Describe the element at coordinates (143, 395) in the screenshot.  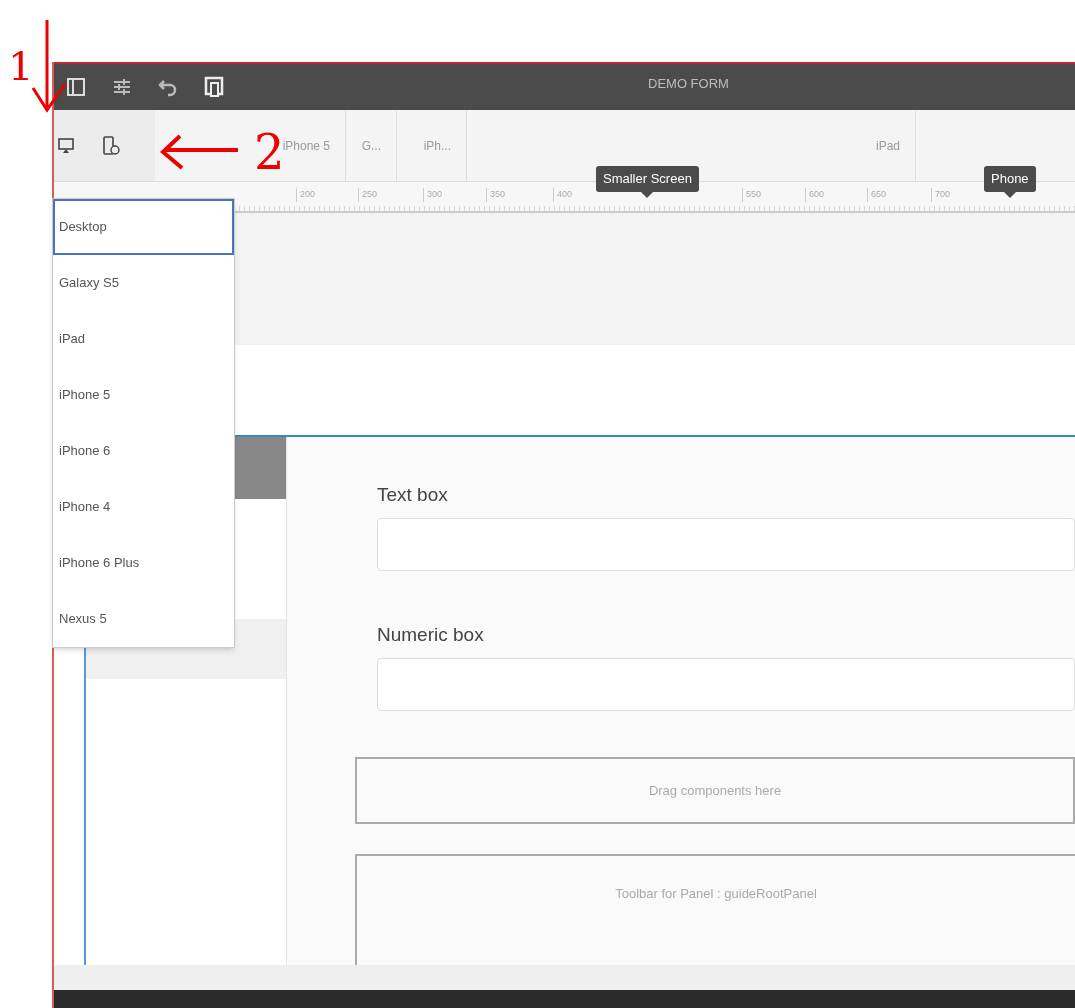
I see `device-menu-item: iPhone 5` at that location.